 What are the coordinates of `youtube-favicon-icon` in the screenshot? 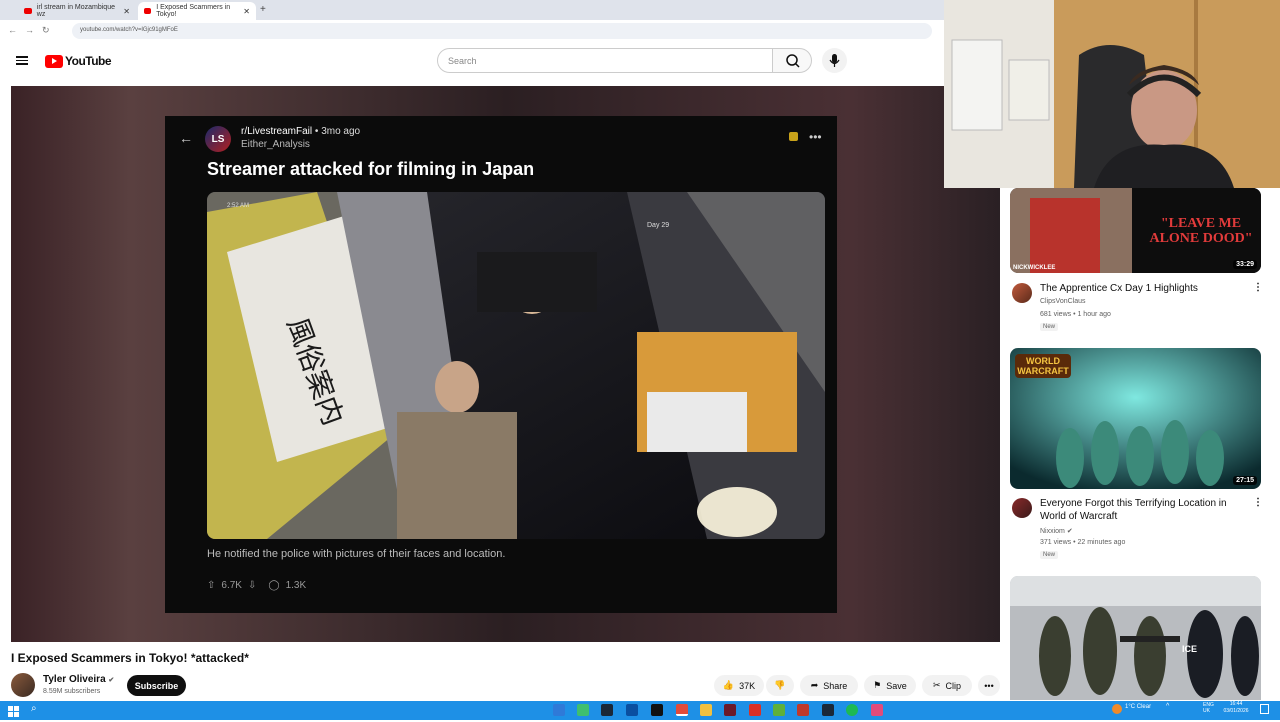 It's located at (28, 11).